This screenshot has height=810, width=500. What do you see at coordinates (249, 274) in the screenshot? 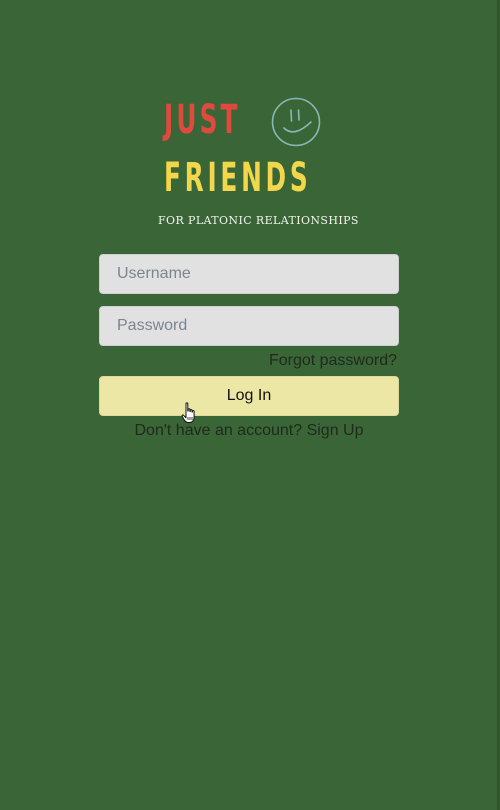
I see `username-input` at bounding box center [249, 274].